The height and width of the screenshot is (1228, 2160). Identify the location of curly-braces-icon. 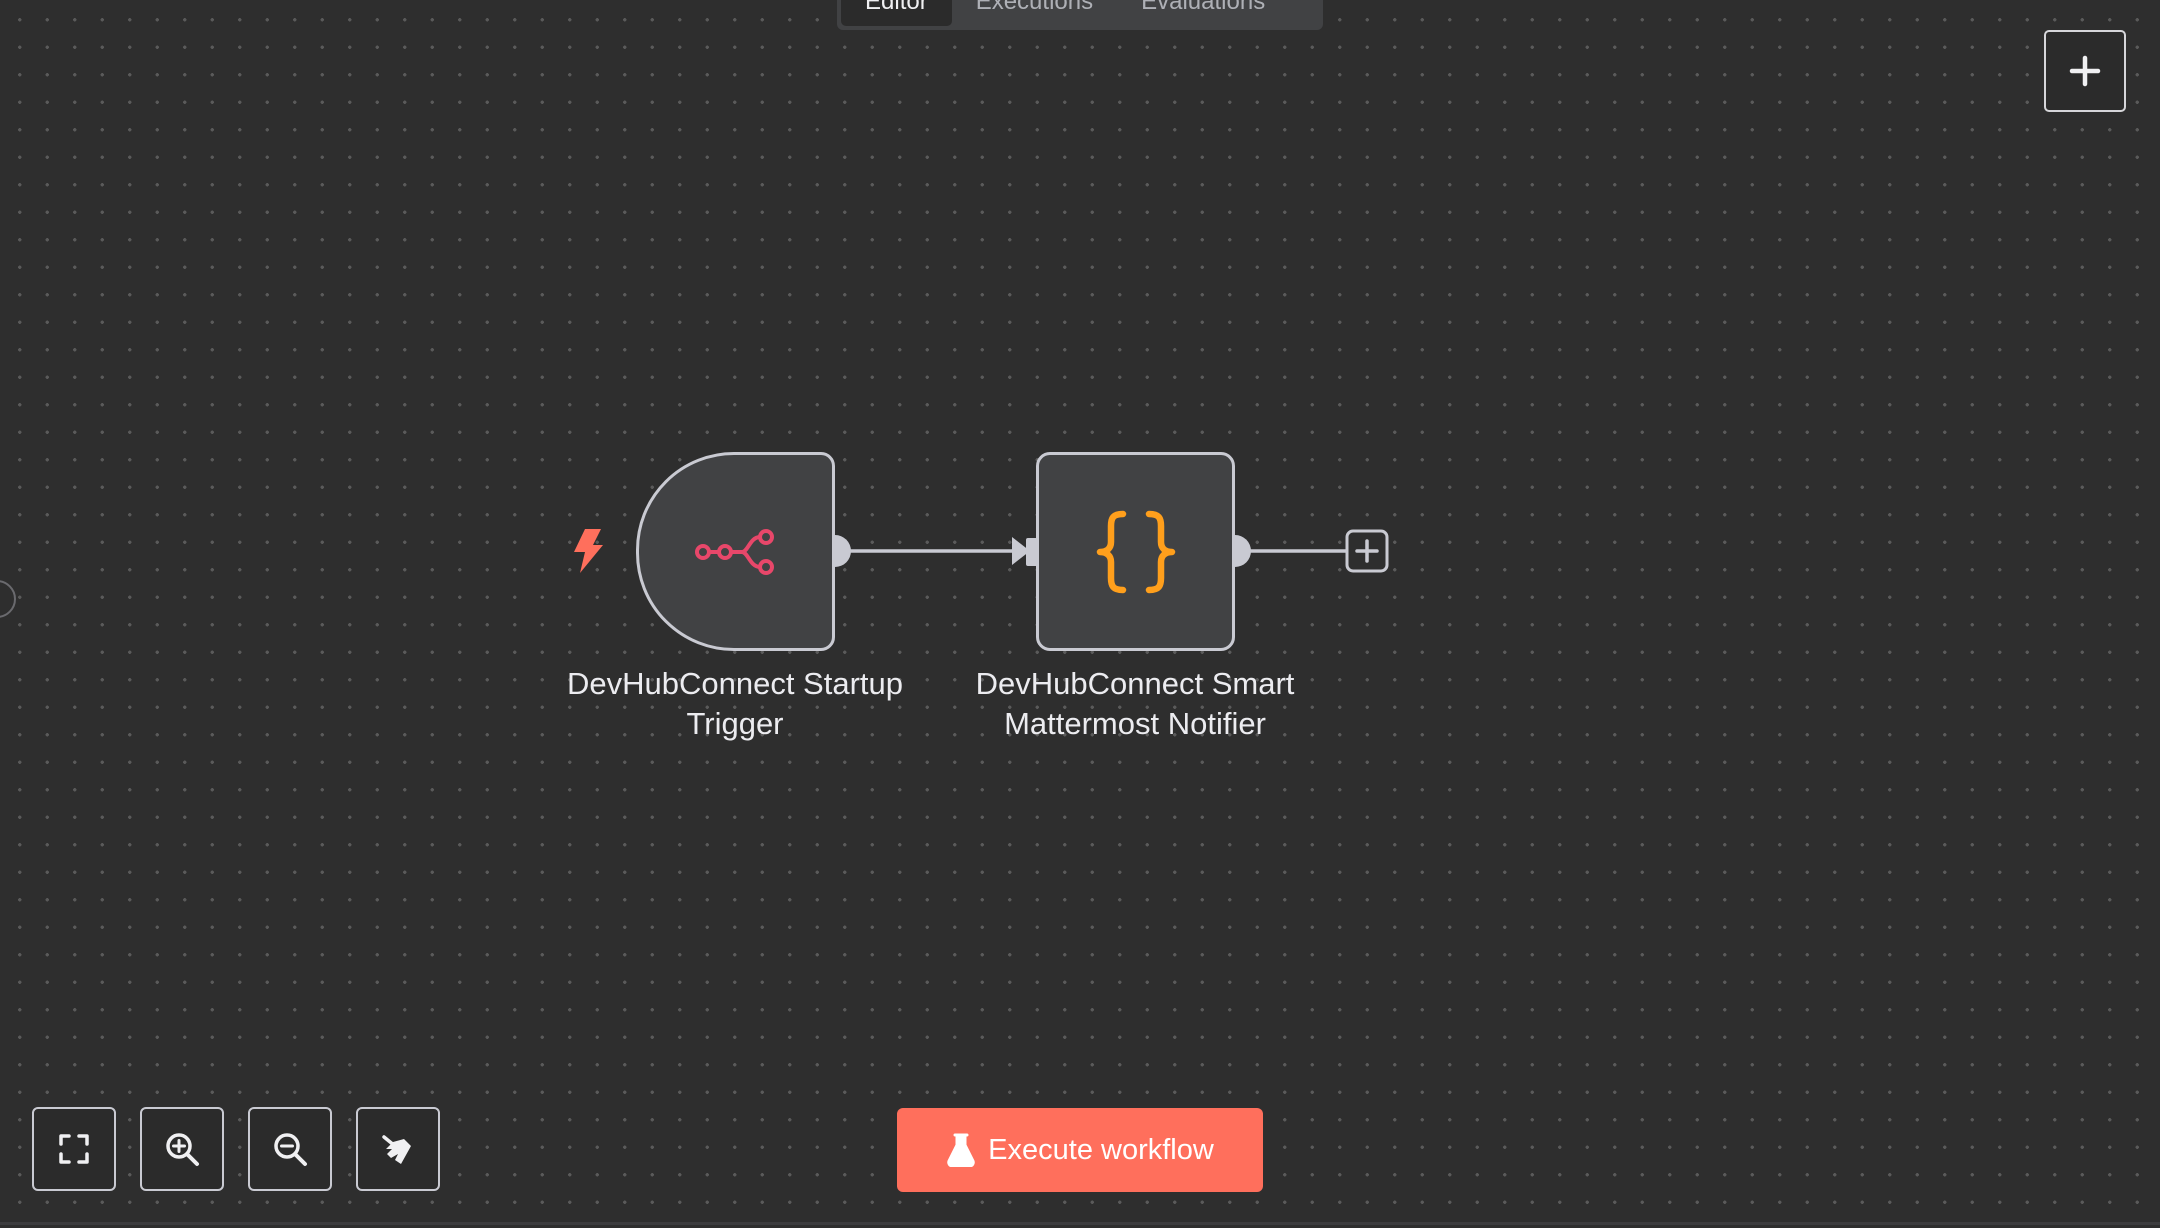
(1135, 551).